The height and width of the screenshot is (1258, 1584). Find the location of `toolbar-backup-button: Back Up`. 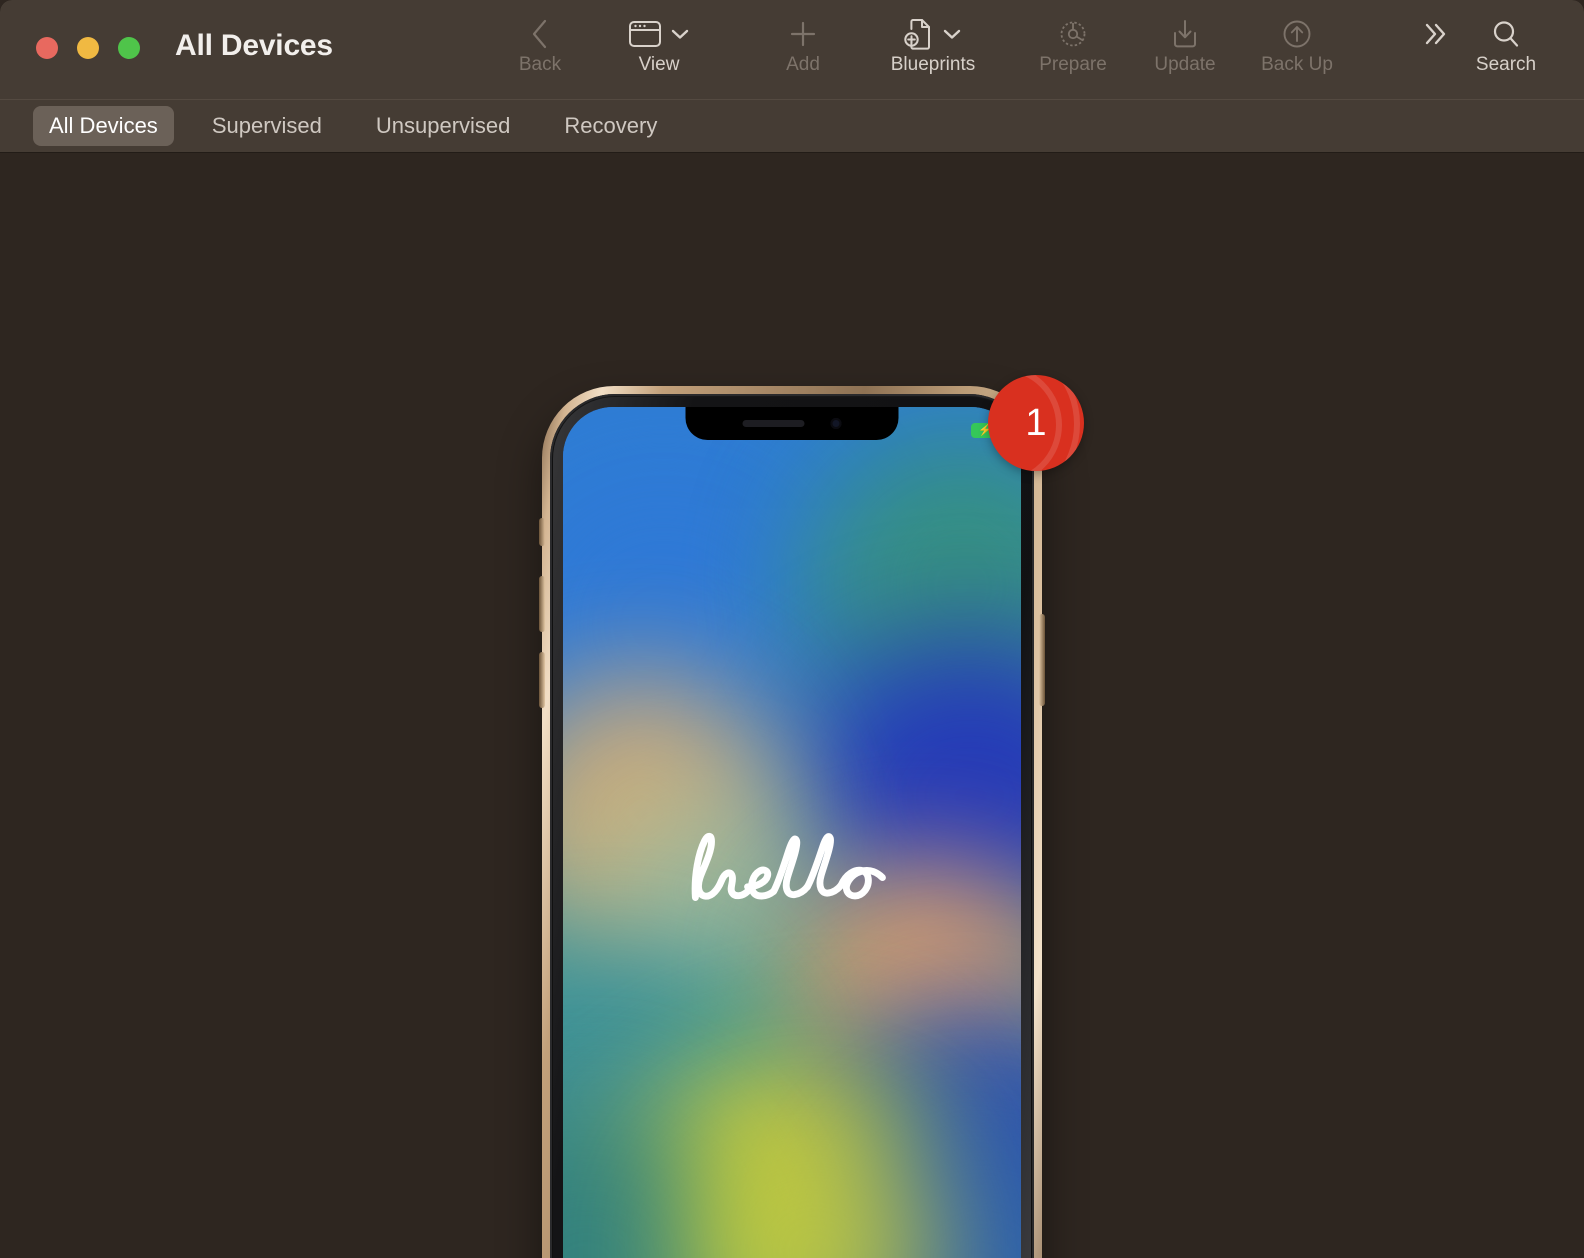

toolbar-backup-button: Back Up is located at coordinates (1297, 44).